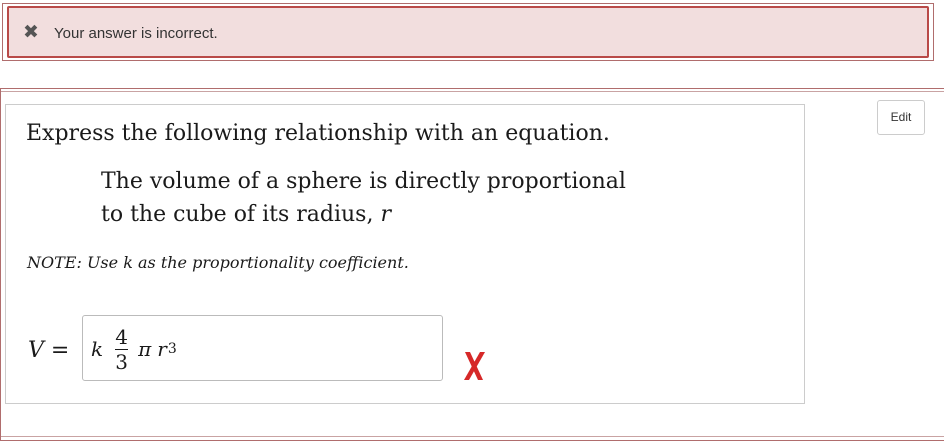  Describe the element at coordinates (36, 350) in the screenshot. I see `lhs-variable: V` at that location.